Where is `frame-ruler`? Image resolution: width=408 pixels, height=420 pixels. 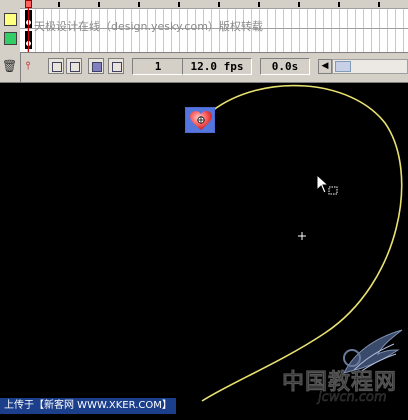 frame-ruler is located at coordinates (214, 4).